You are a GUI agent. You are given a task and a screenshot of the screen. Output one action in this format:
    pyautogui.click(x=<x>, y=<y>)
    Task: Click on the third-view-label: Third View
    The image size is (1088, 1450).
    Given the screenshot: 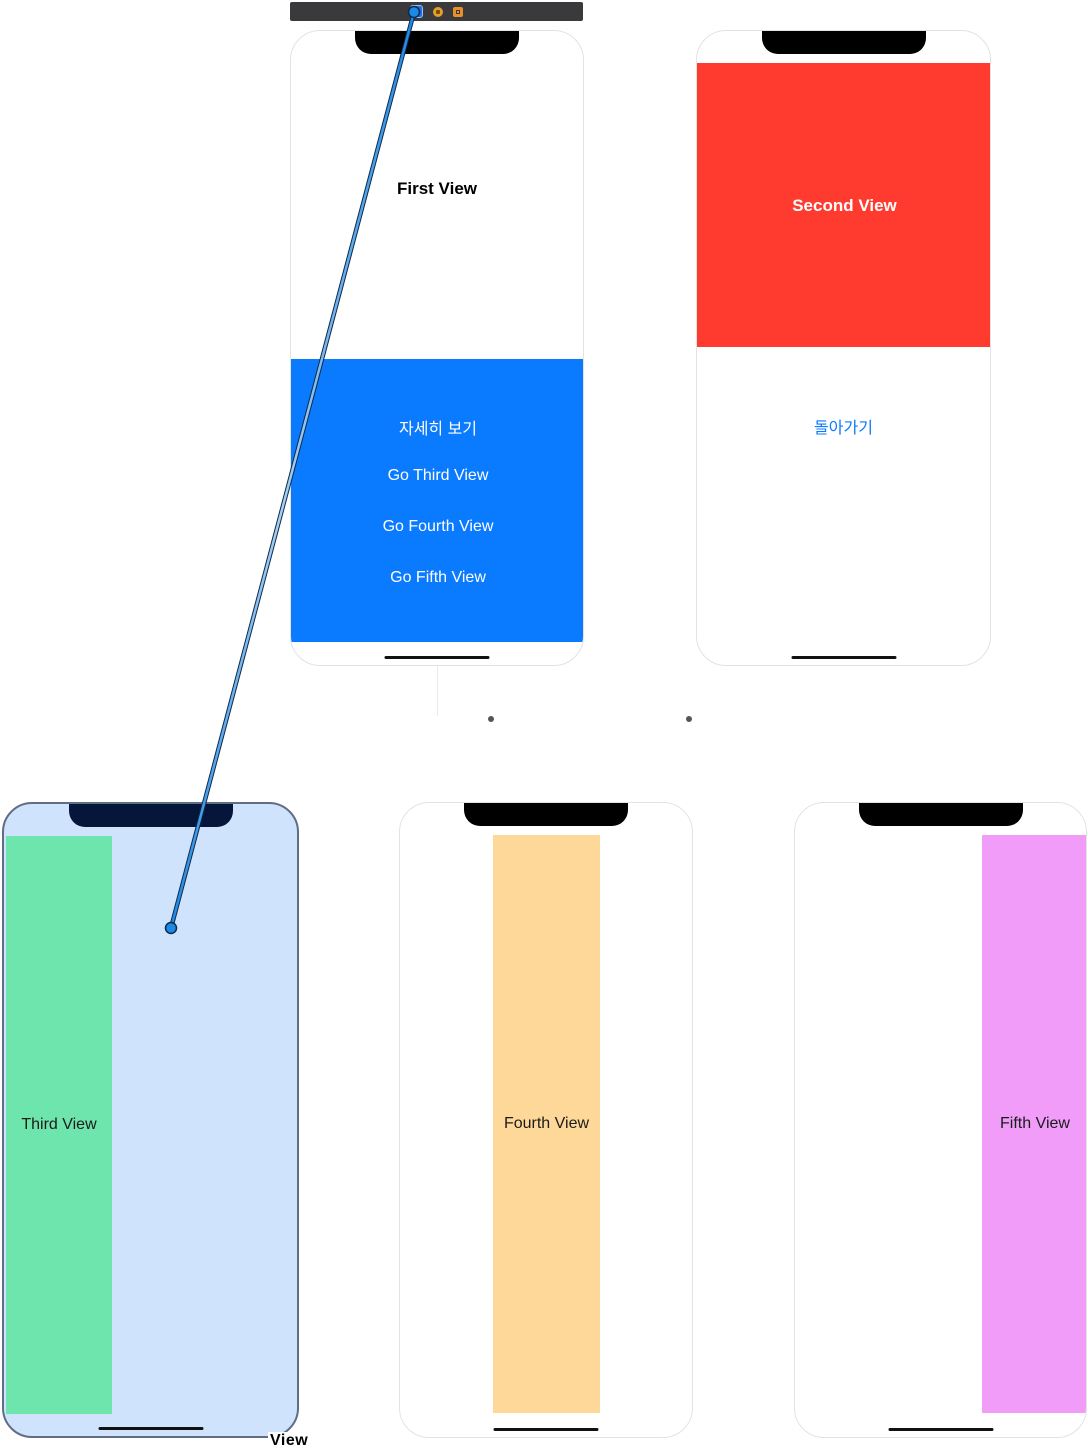 What is the action you would take?
    pyautogui.click(x=59, y=1124)
    